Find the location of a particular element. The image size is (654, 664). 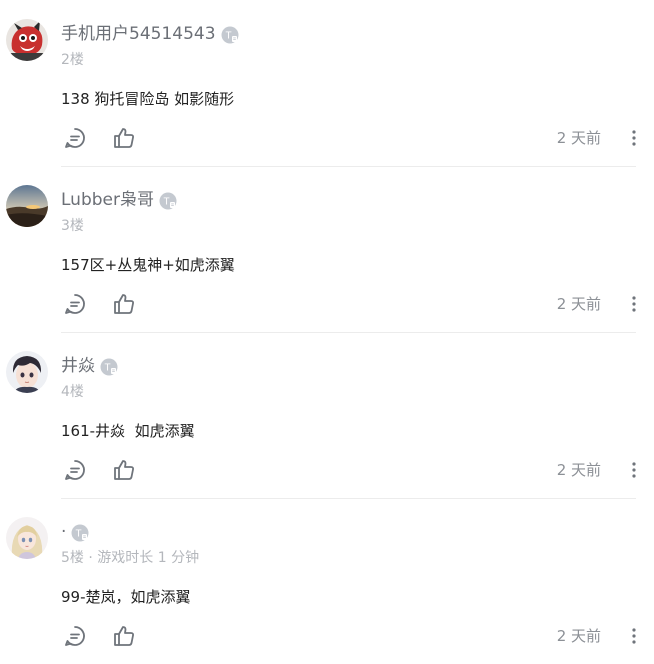

floor-meta: 3楼 is located at coordinates (72, 226).